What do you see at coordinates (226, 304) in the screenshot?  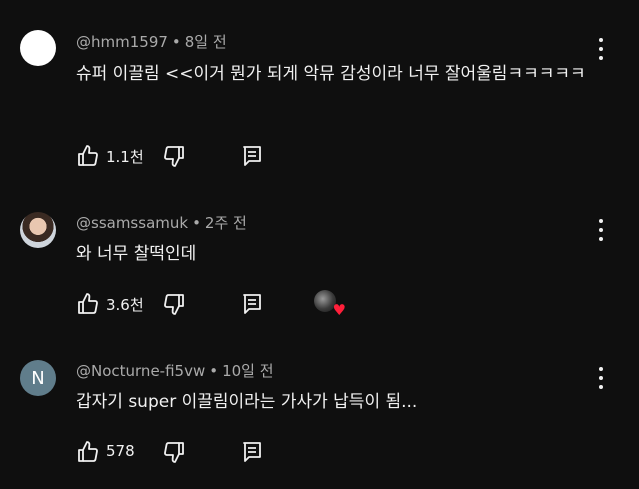 I see `comment-actions: 3.6천 ♥` at bounding box center [226, 304].